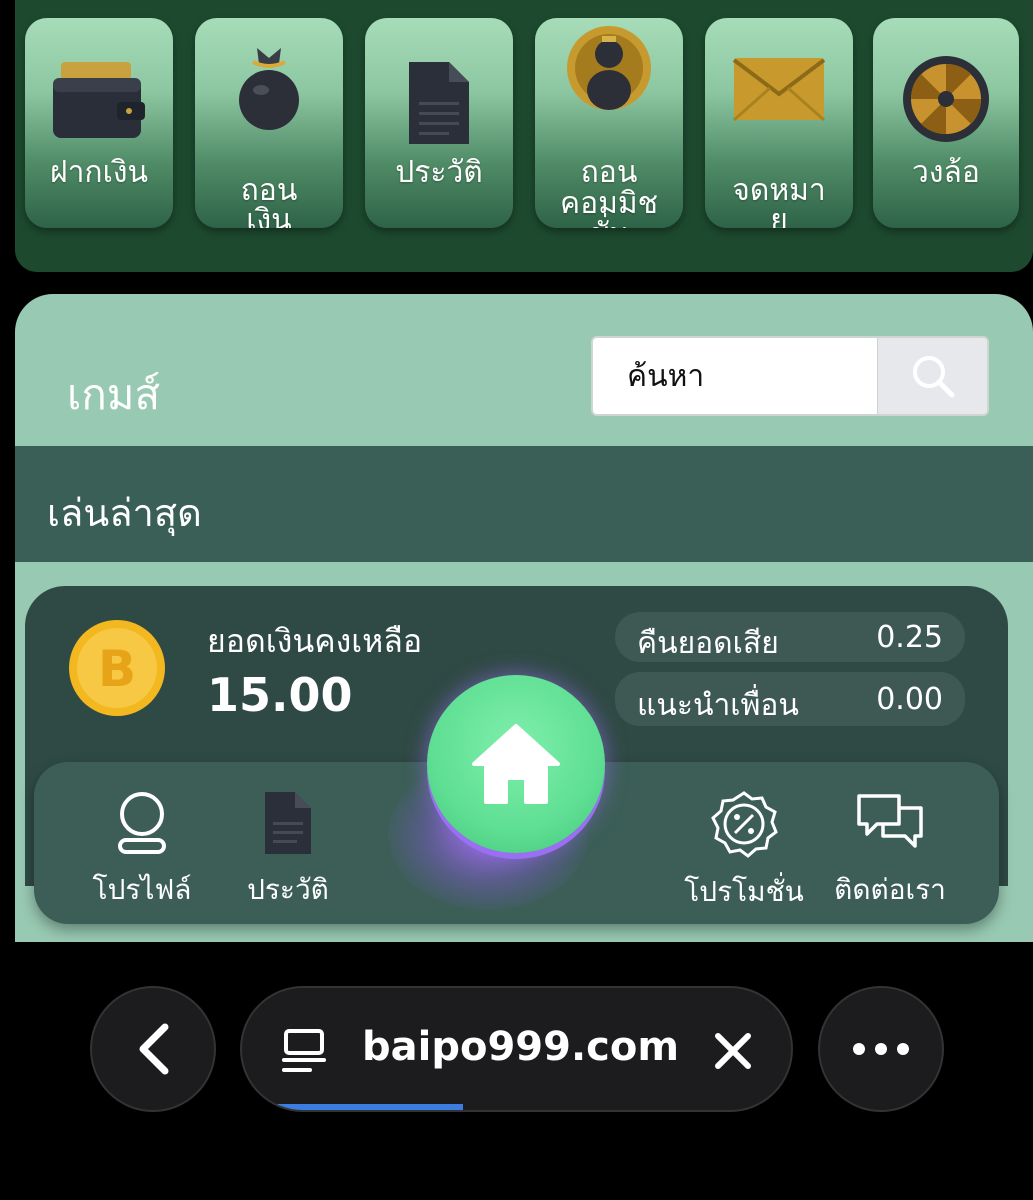 This screenshot has width=1033, height=1200. Describe the element at coordinates (744, 824) in the screenshot. I see `discount-badge-icon` at that location.